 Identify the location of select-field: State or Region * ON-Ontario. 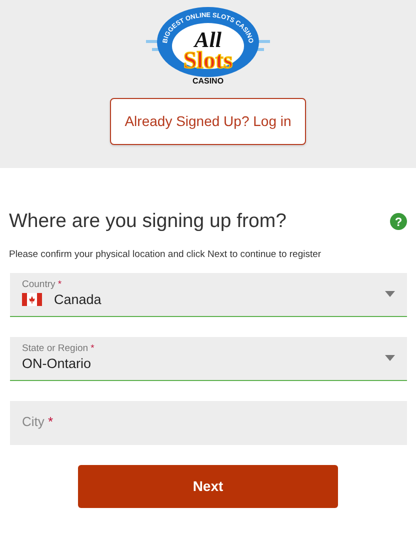
(208, 358).